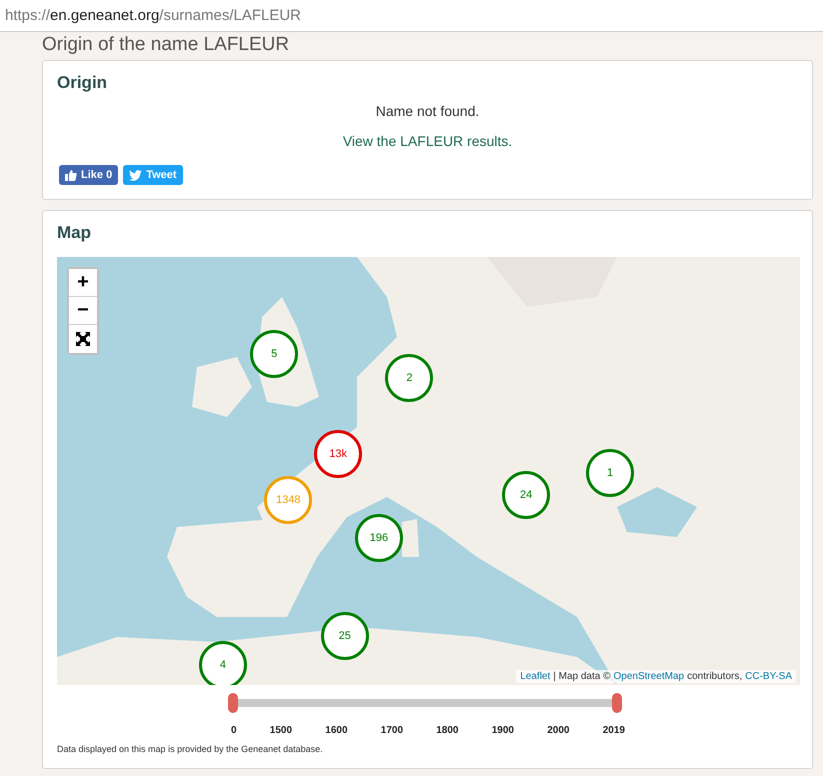 The image size is (823, 776). What do you see at coordinates (82, 83) in the screenshot?
I see `card-title: Origin` at bounding box center [82, 83].